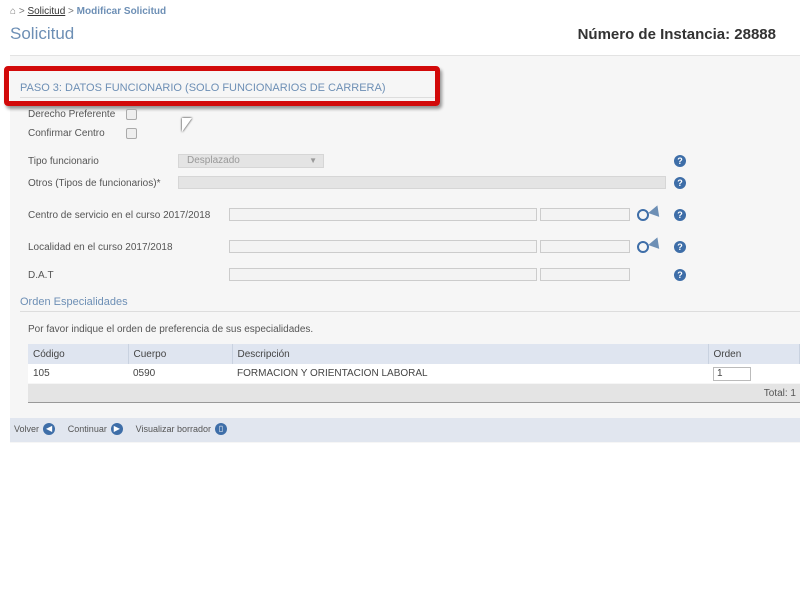 The height and width of the screenshot is (600, 800). I want to click on section-title: Orden Especialidades, so click(410, 304).